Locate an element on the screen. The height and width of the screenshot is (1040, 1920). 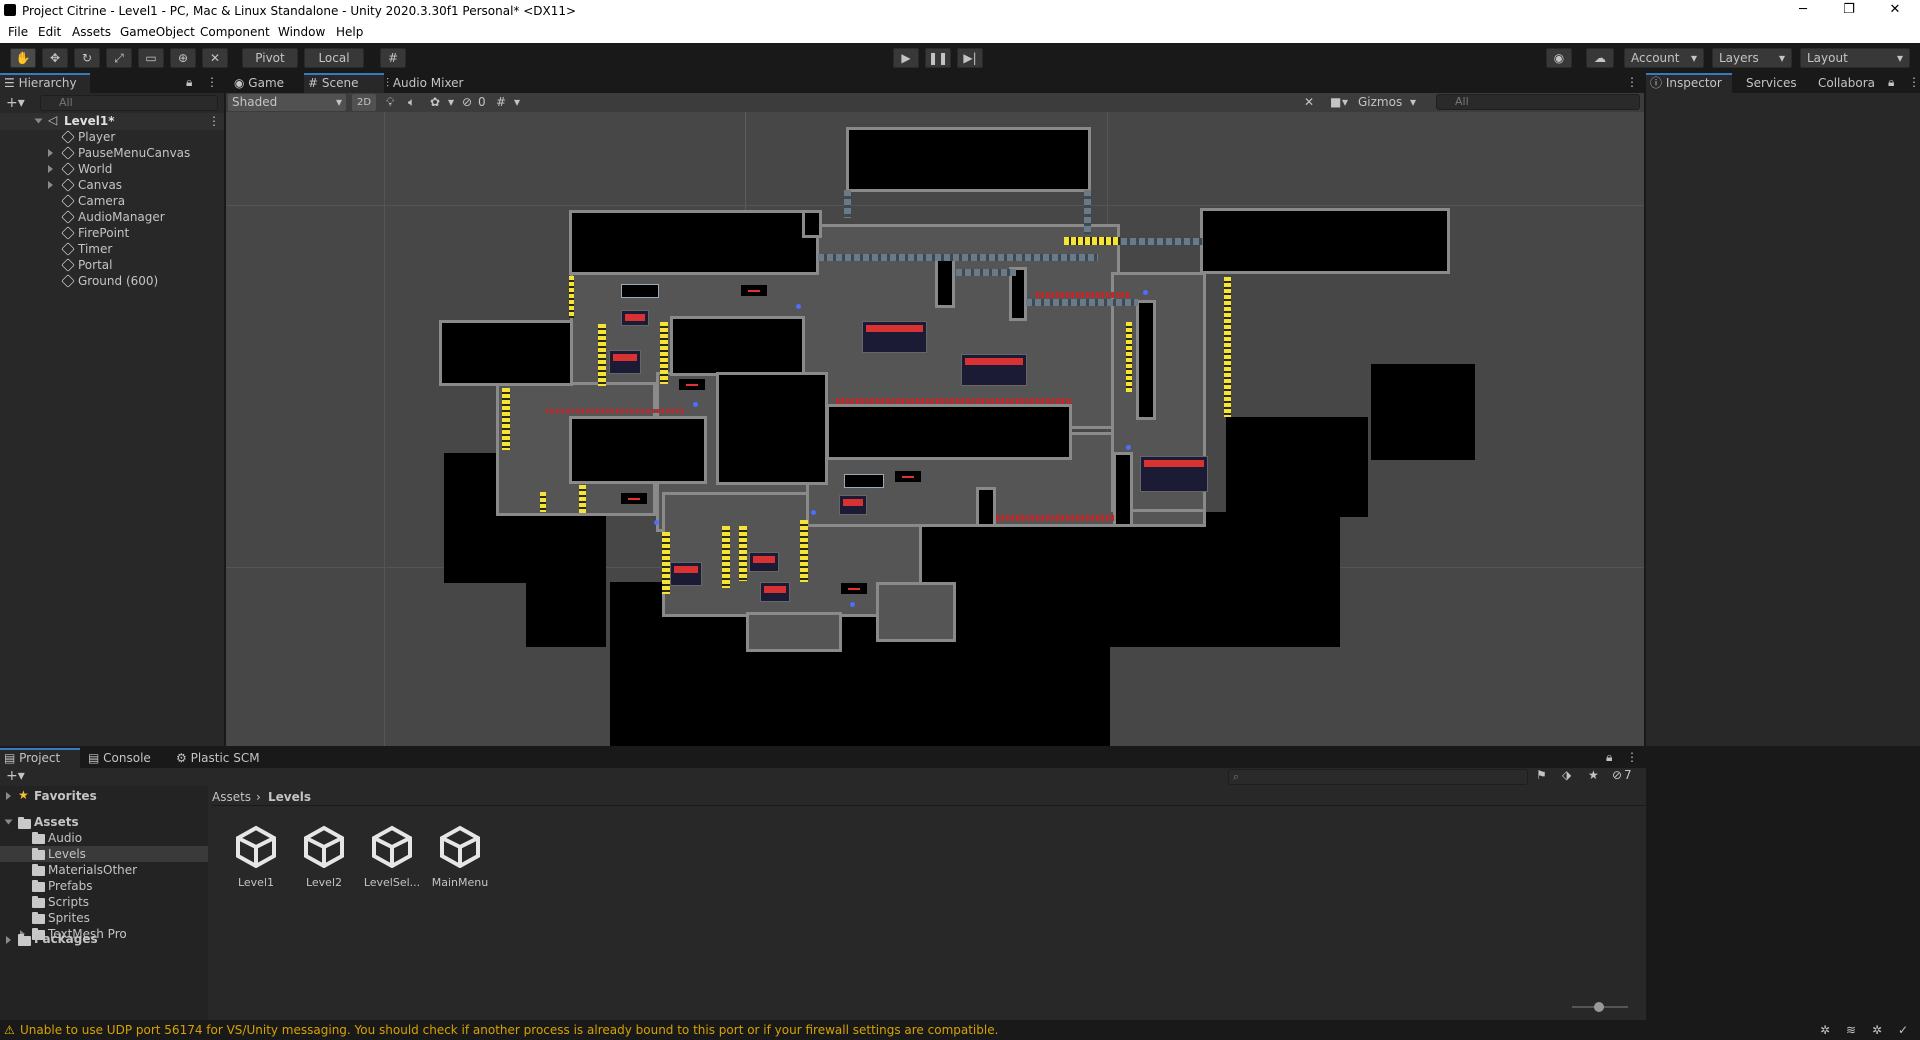
favorites-label: Favorites is located at coordinates (65, 796).